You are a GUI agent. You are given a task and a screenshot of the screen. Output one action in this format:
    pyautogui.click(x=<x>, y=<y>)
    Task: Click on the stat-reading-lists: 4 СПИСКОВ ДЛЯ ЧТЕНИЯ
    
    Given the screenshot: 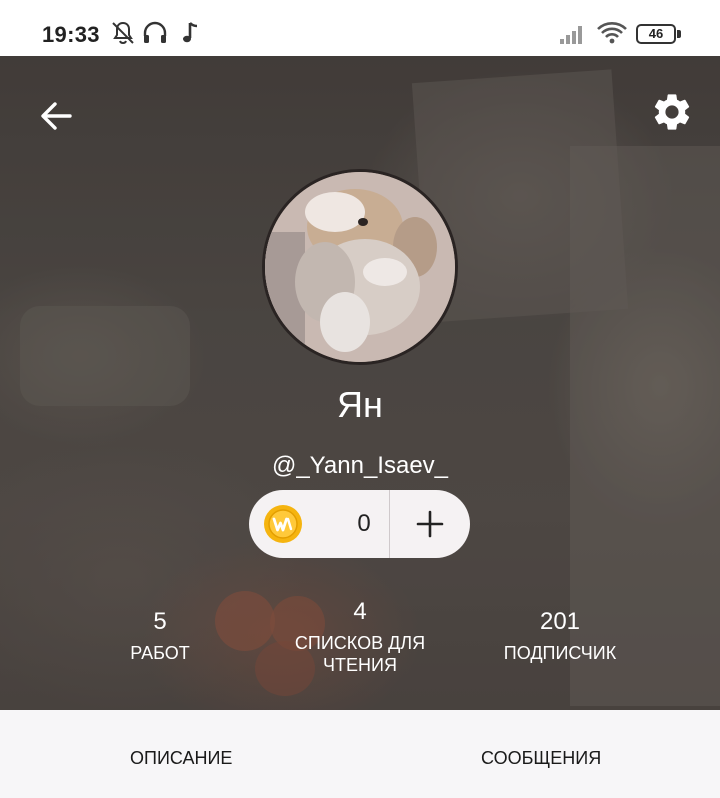 What is the action you would take?
    pyautogui.click(x=360, y=637)
    